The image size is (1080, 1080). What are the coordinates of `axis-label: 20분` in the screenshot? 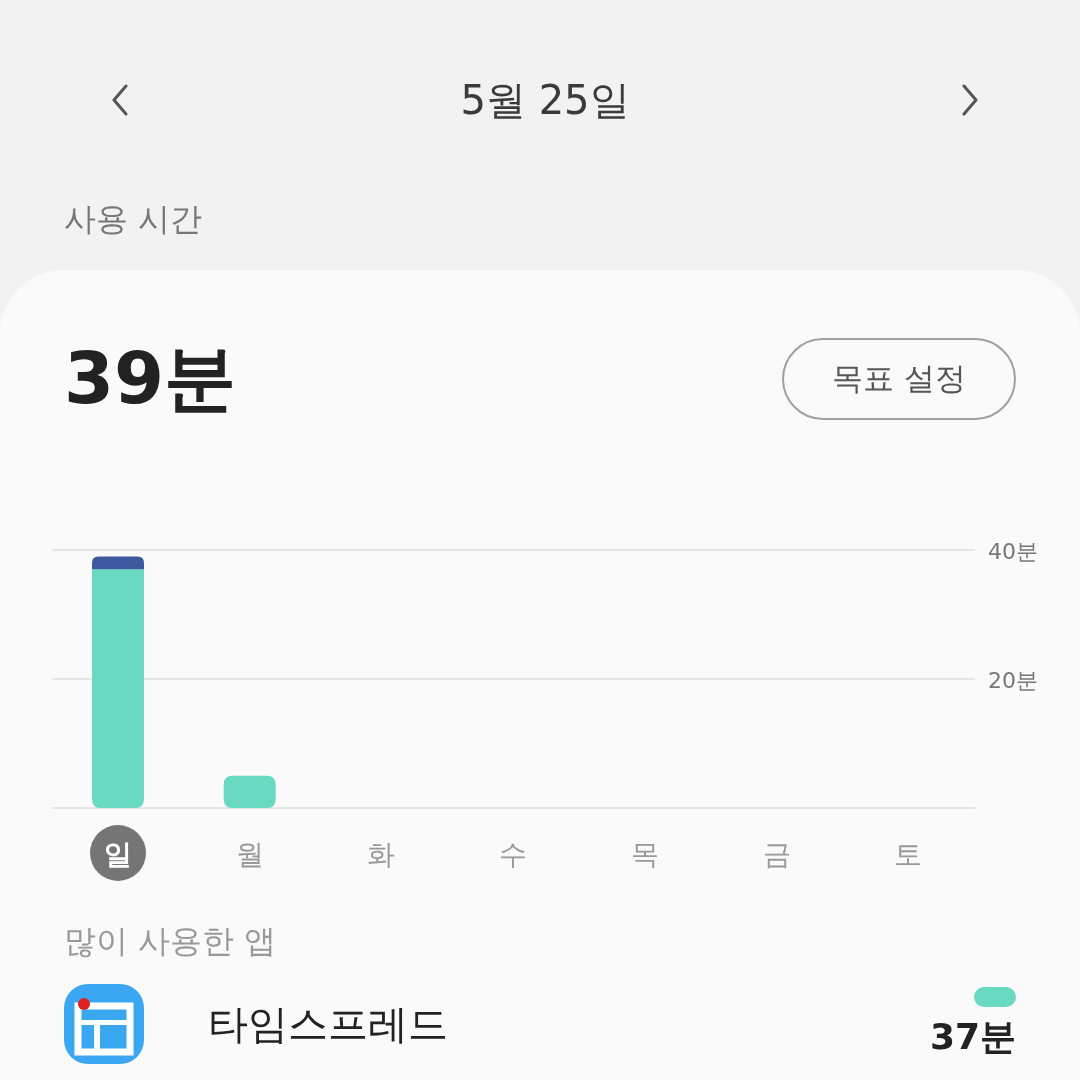 It's located at (1013, 680).